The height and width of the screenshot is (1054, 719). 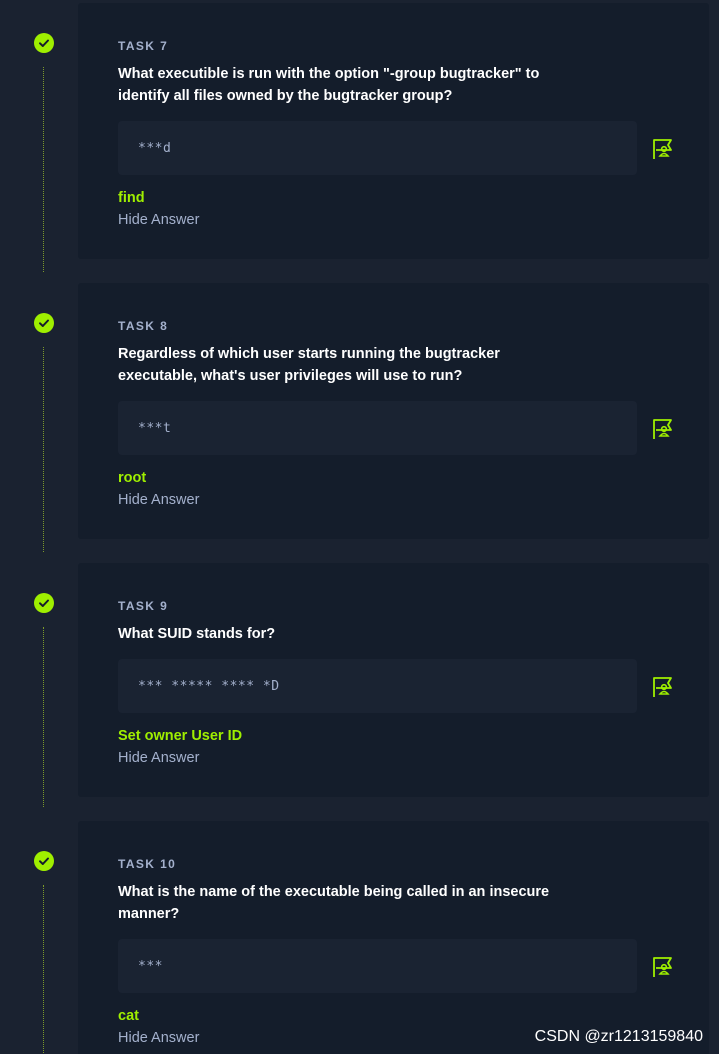 I want to click on task-number: TASK 9, so click(x=143, y=606).